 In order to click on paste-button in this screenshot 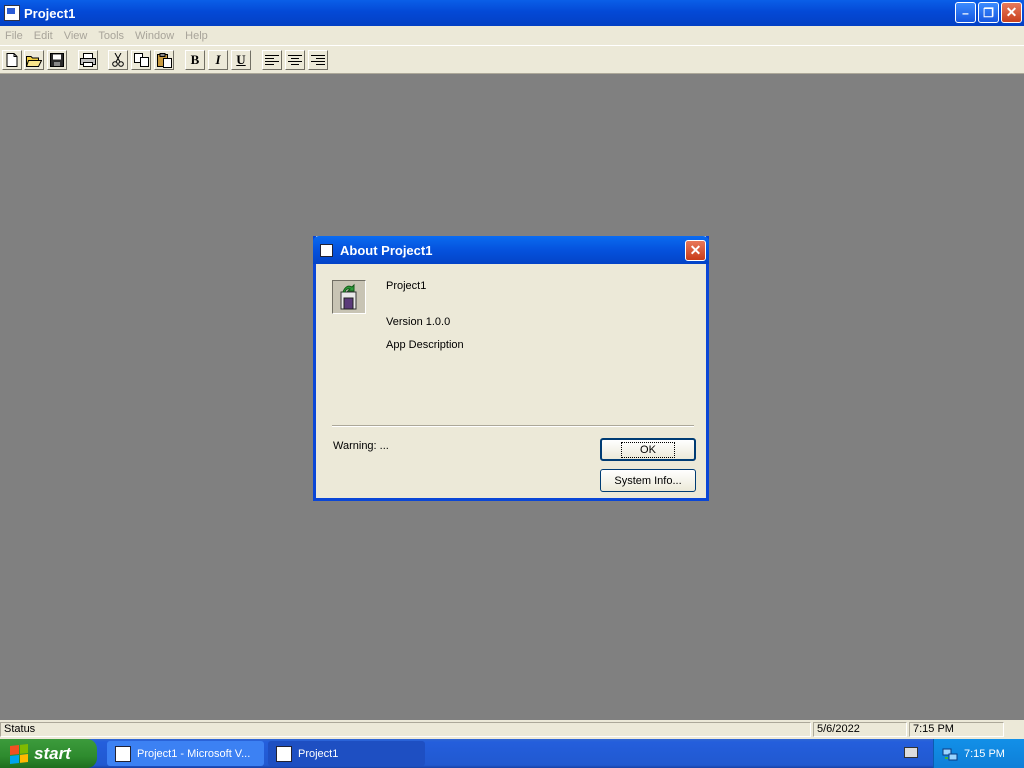, I will do `click(164, 60)`.